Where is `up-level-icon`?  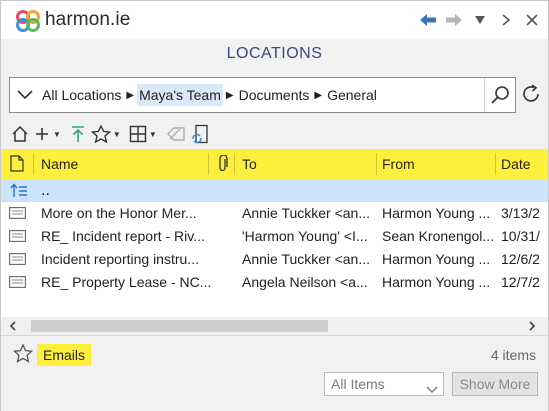 up-level-icon is located at coordinates (19, 193).